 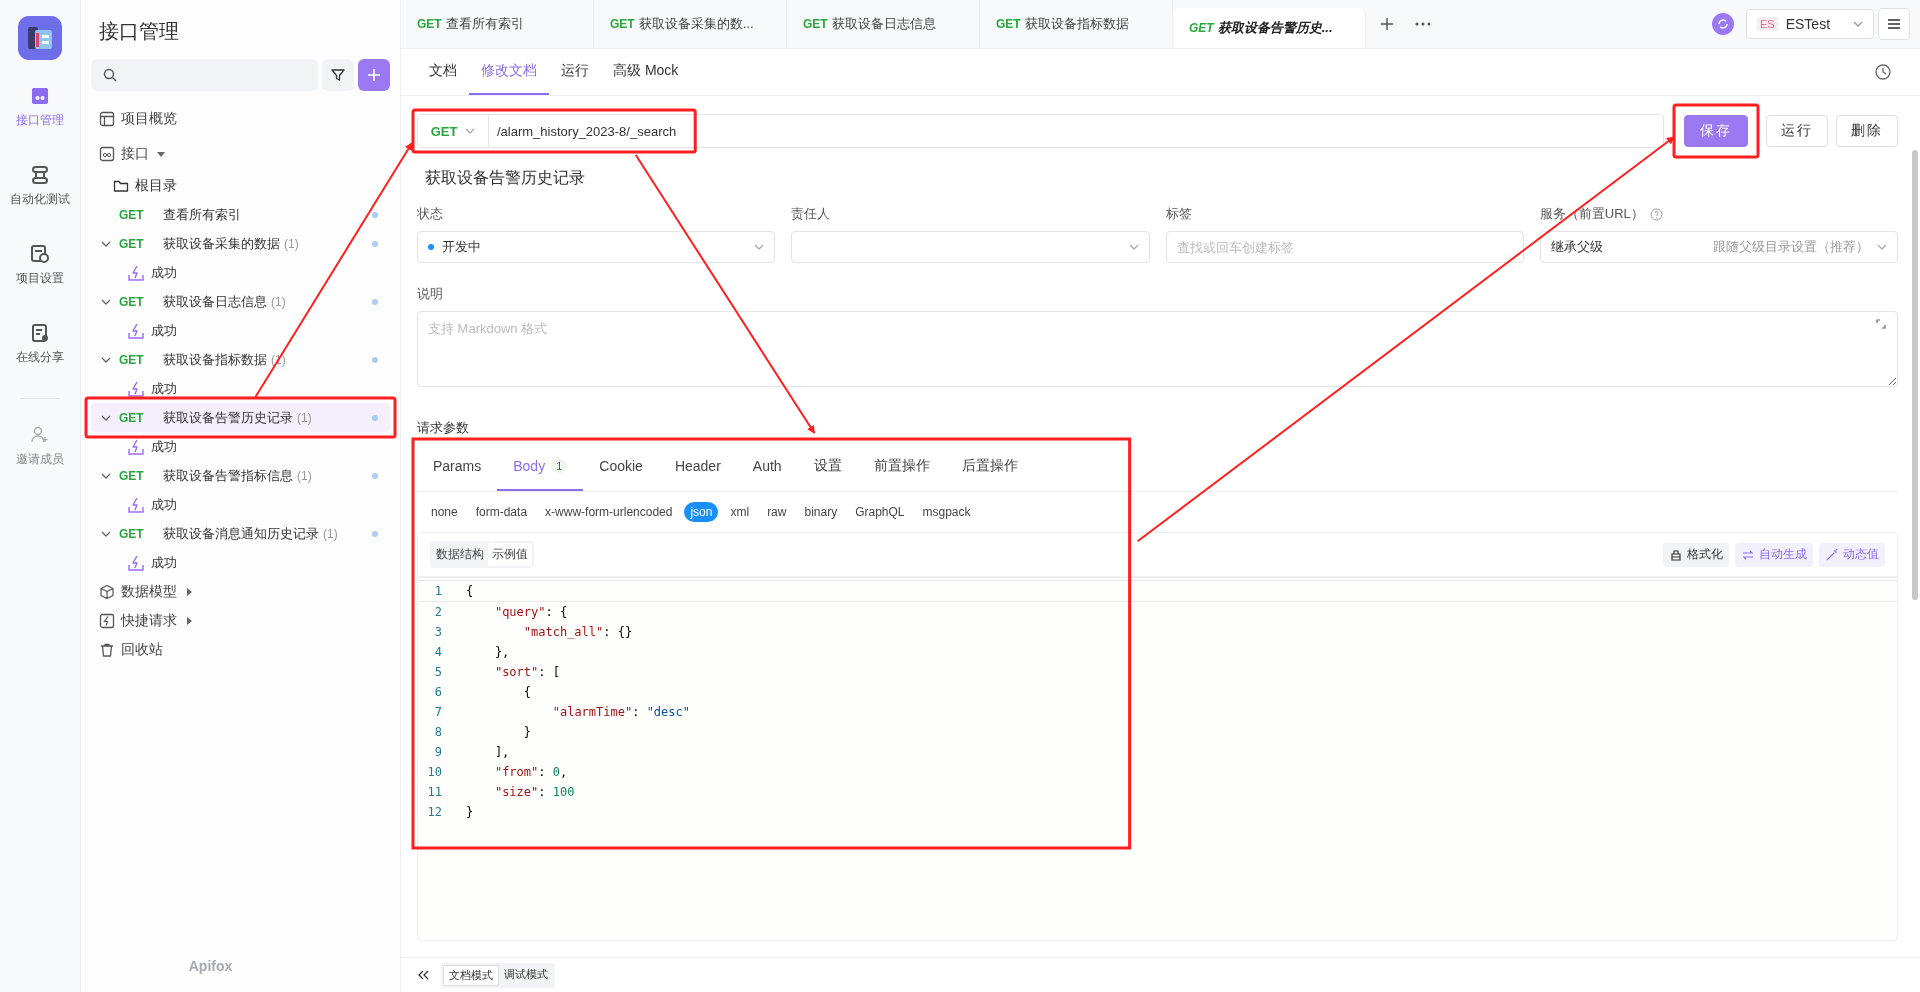 What do you see at coordinates (110, 75) in the screenshot?
I see `search-icon` at bounding box center [110, 75].